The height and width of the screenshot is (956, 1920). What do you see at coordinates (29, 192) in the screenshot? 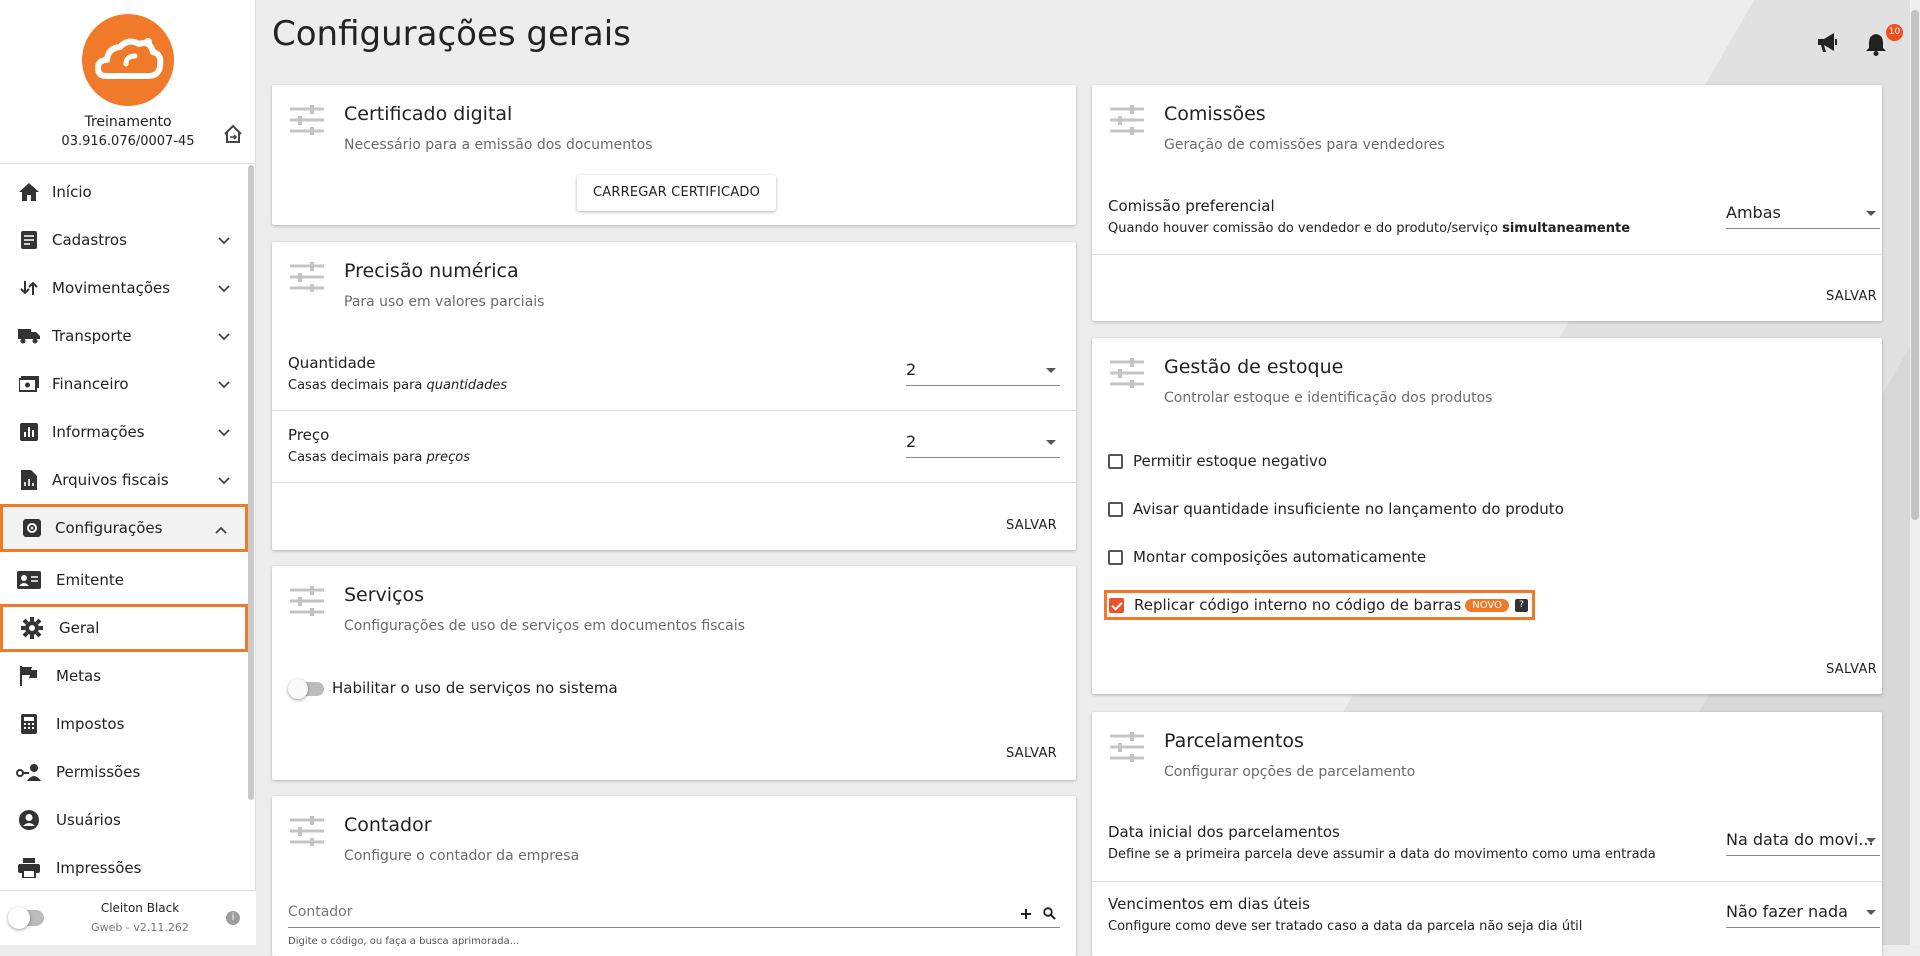
I see `home-icon` at bounding box center [29, 192].